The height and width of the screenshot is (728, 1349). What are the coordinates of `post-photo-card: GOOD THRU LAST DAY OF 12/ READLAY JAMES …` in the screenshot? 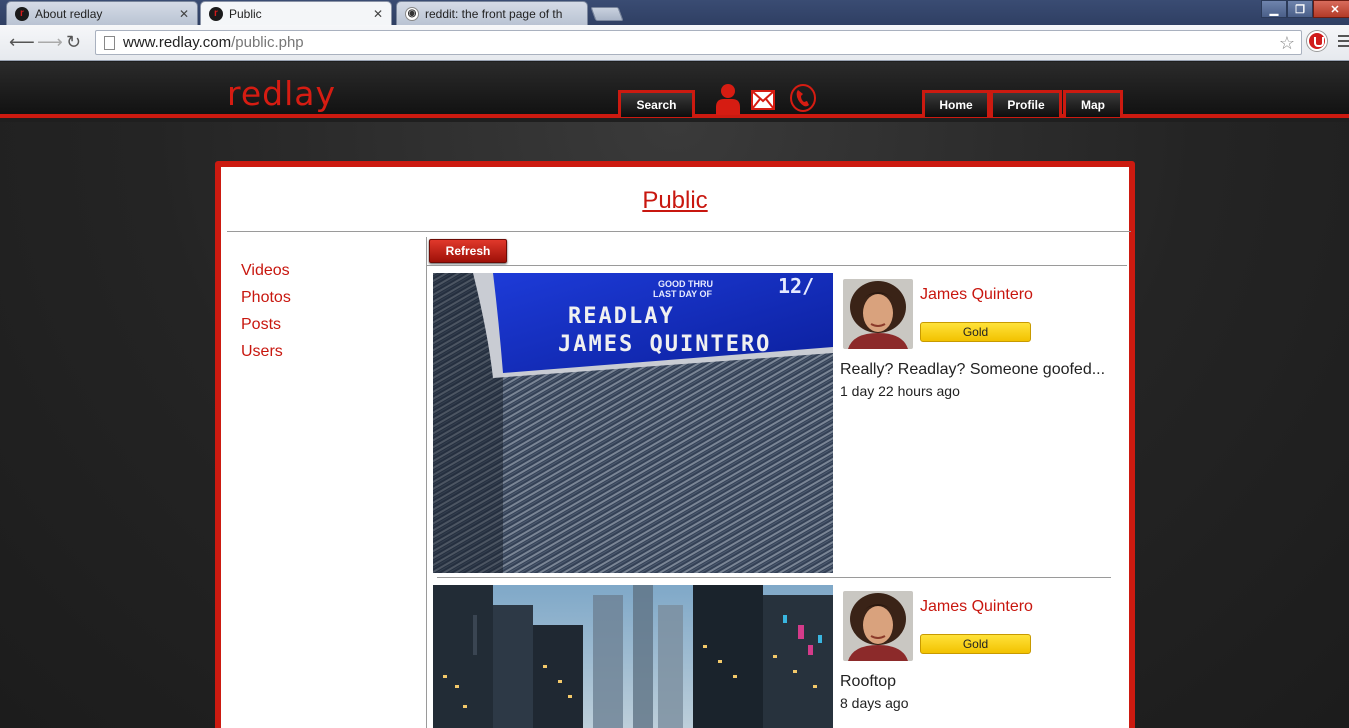 It's located at (633, 423).